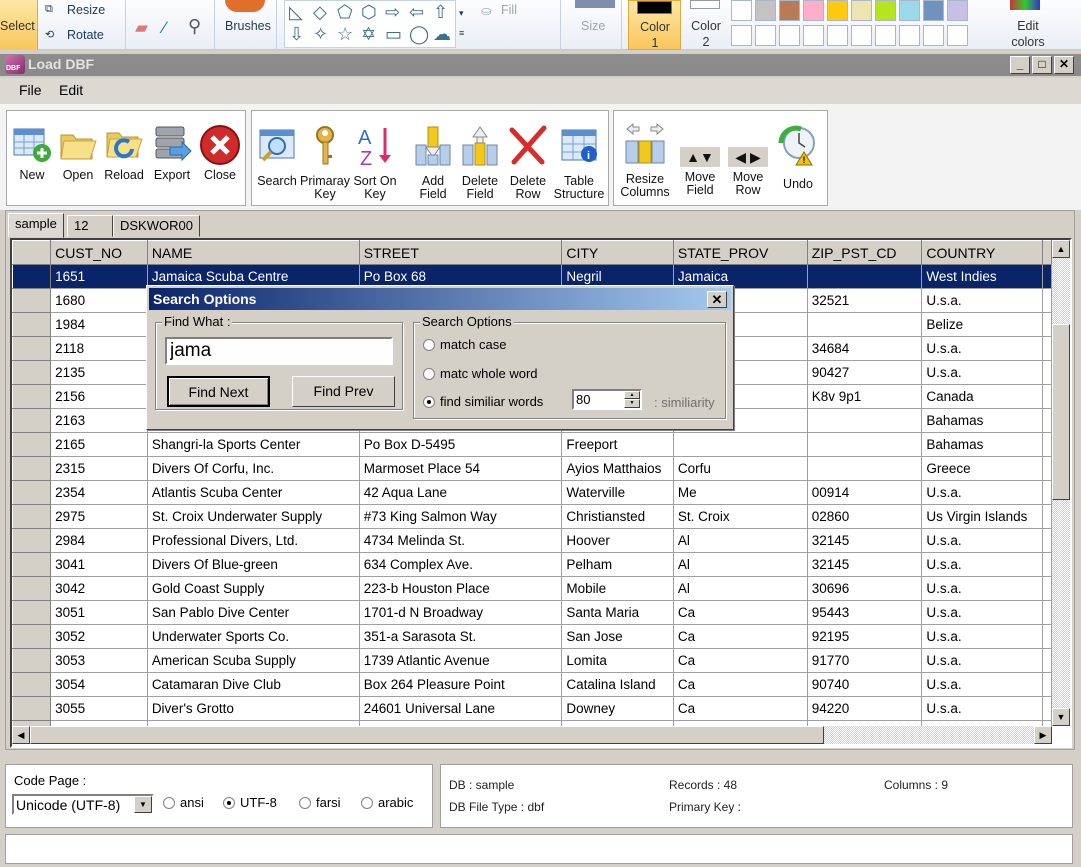  I want to click on cell-cust-no: 3041, so click(99, 564).